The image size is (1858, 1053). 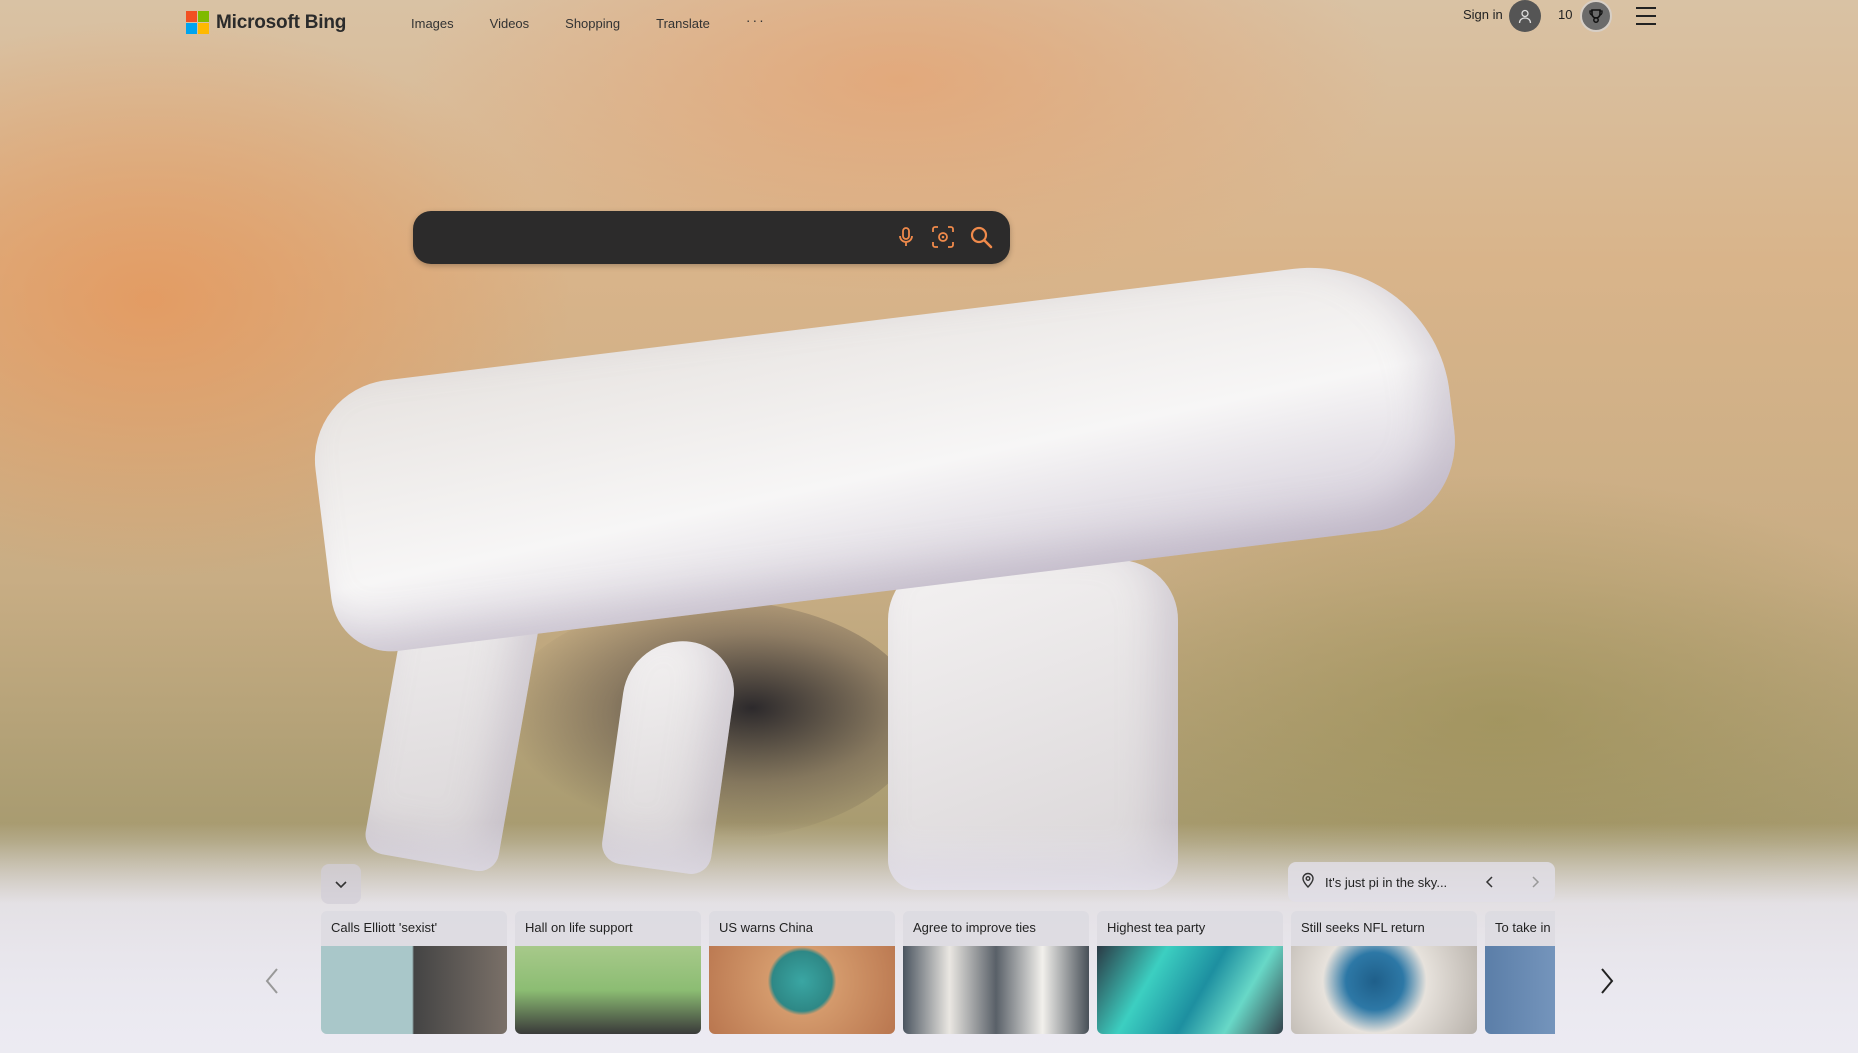 I want to click on nav-images: Images, so click(x=432, y=23).